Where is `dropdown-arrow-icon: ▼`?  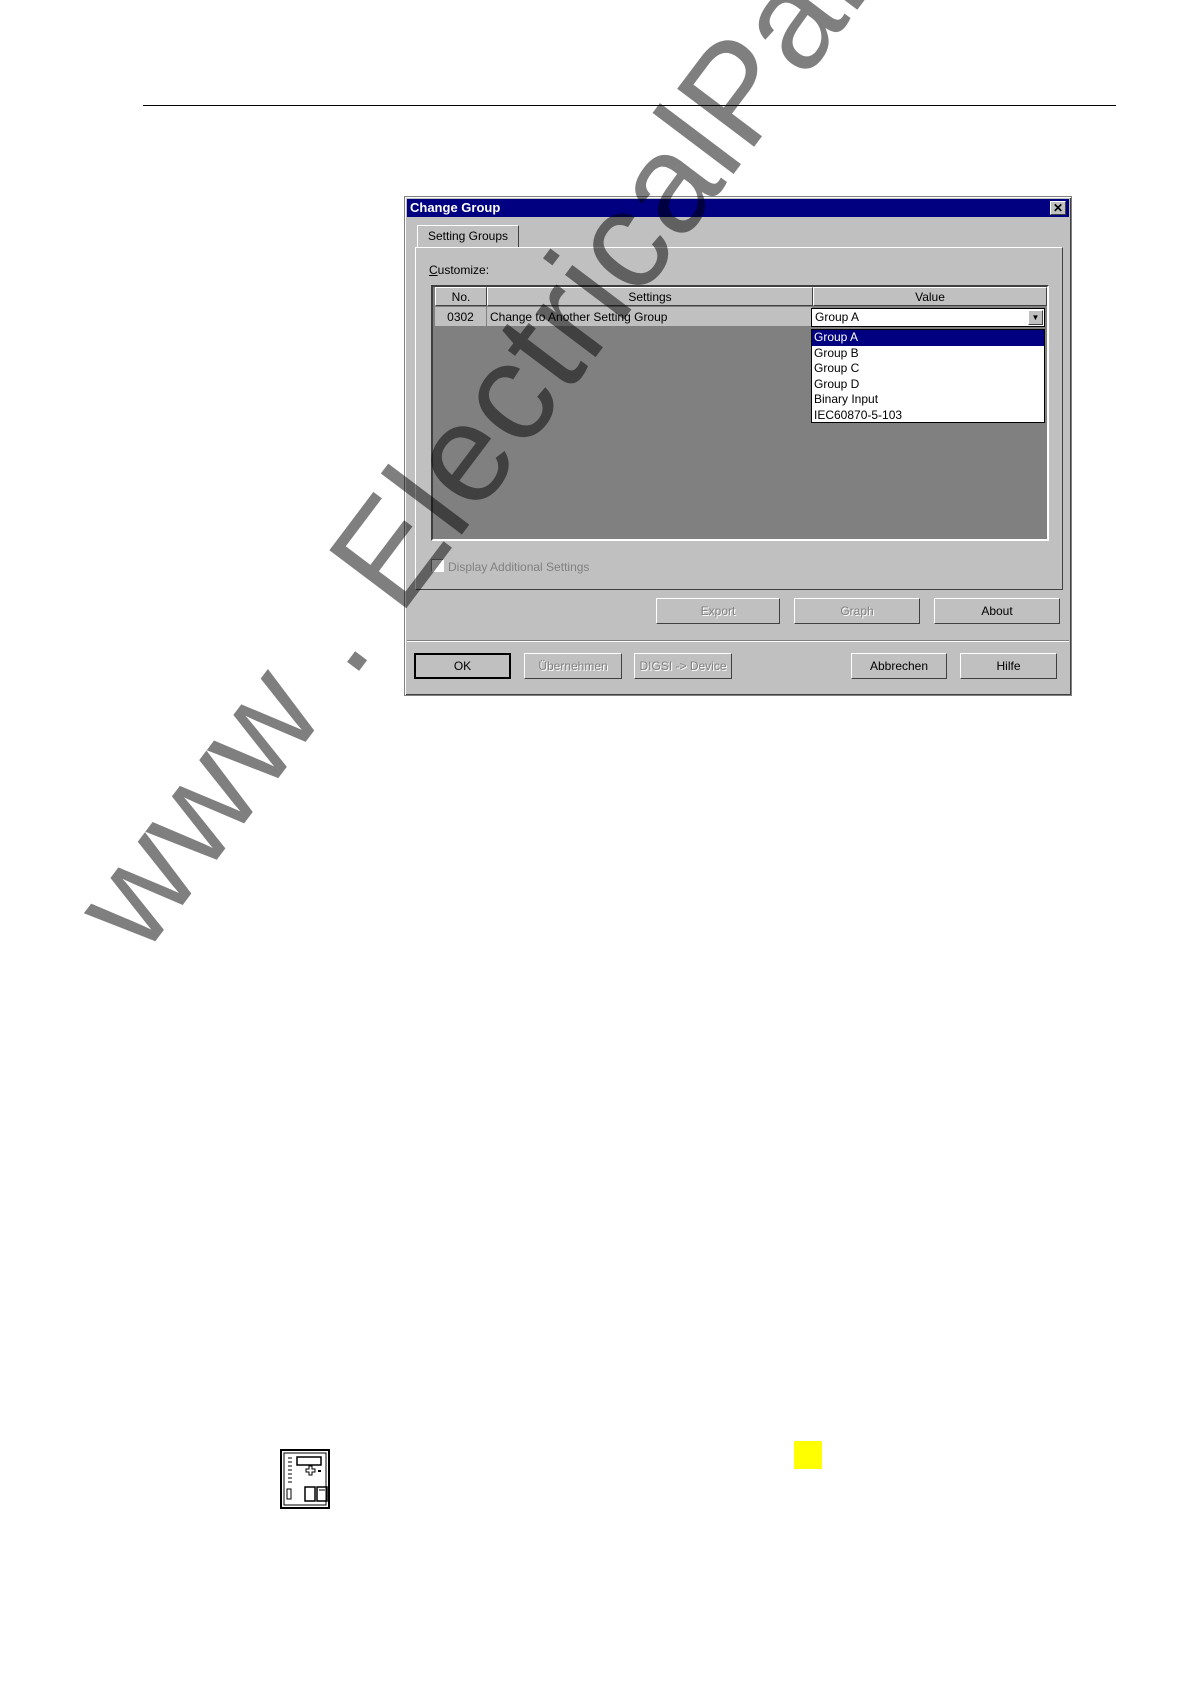
dropdown-arrow-icon: ▼ is located at coordinates (1035, 317).